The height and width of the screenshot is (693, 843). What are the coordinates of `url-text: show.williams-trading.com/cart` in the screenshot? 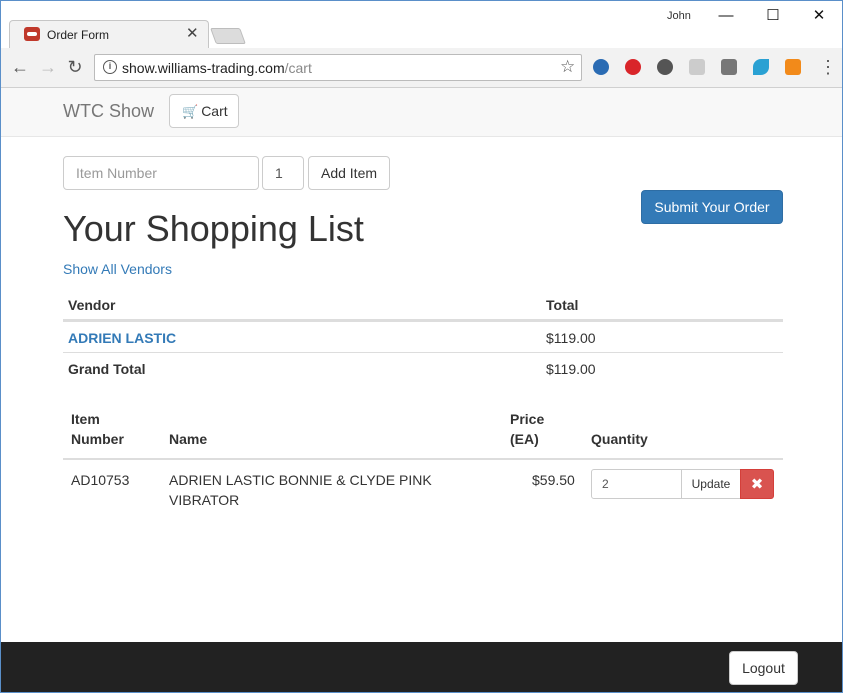 It's located at (217, 68).